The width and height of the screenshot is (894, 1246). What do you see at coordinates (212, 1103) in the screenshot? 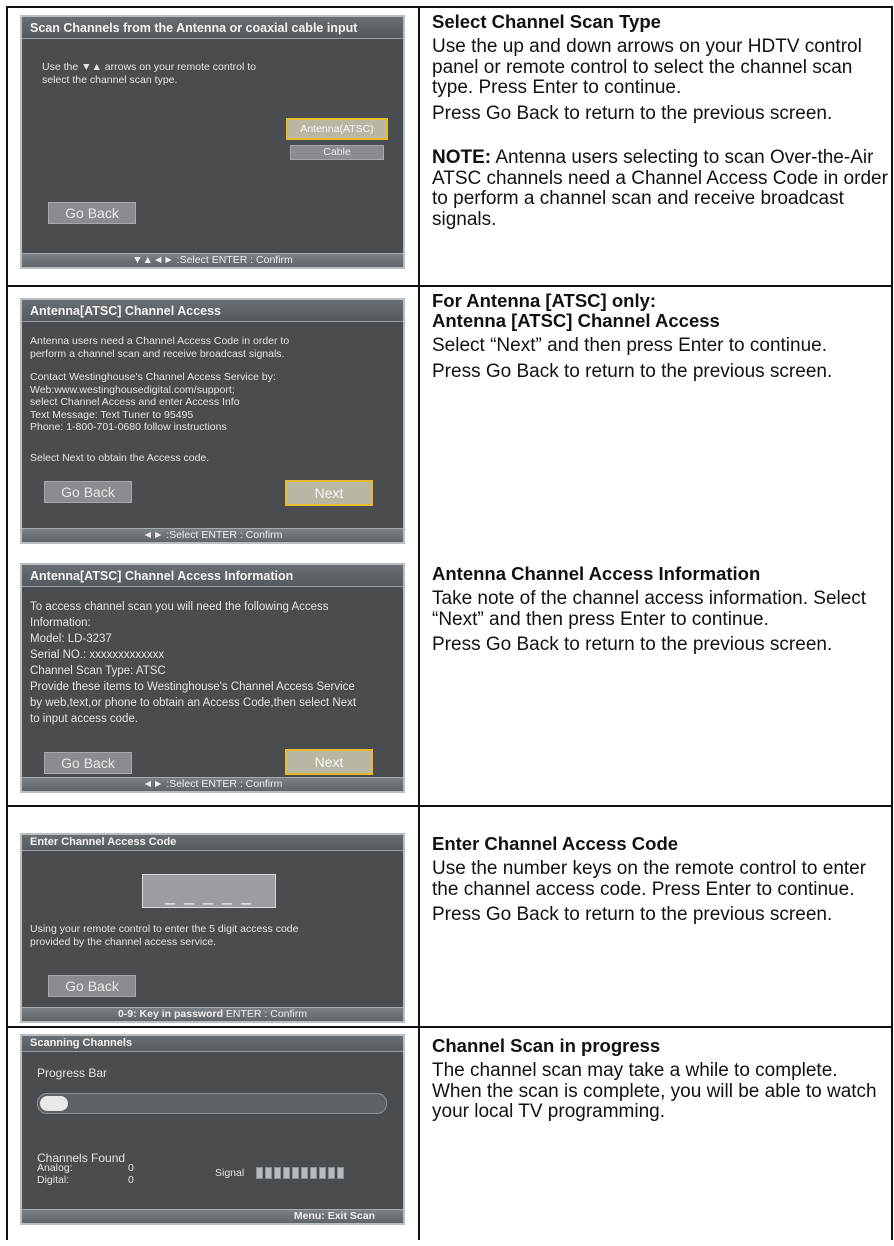
I see `progress-bar` at bounding box center [212, 1103].